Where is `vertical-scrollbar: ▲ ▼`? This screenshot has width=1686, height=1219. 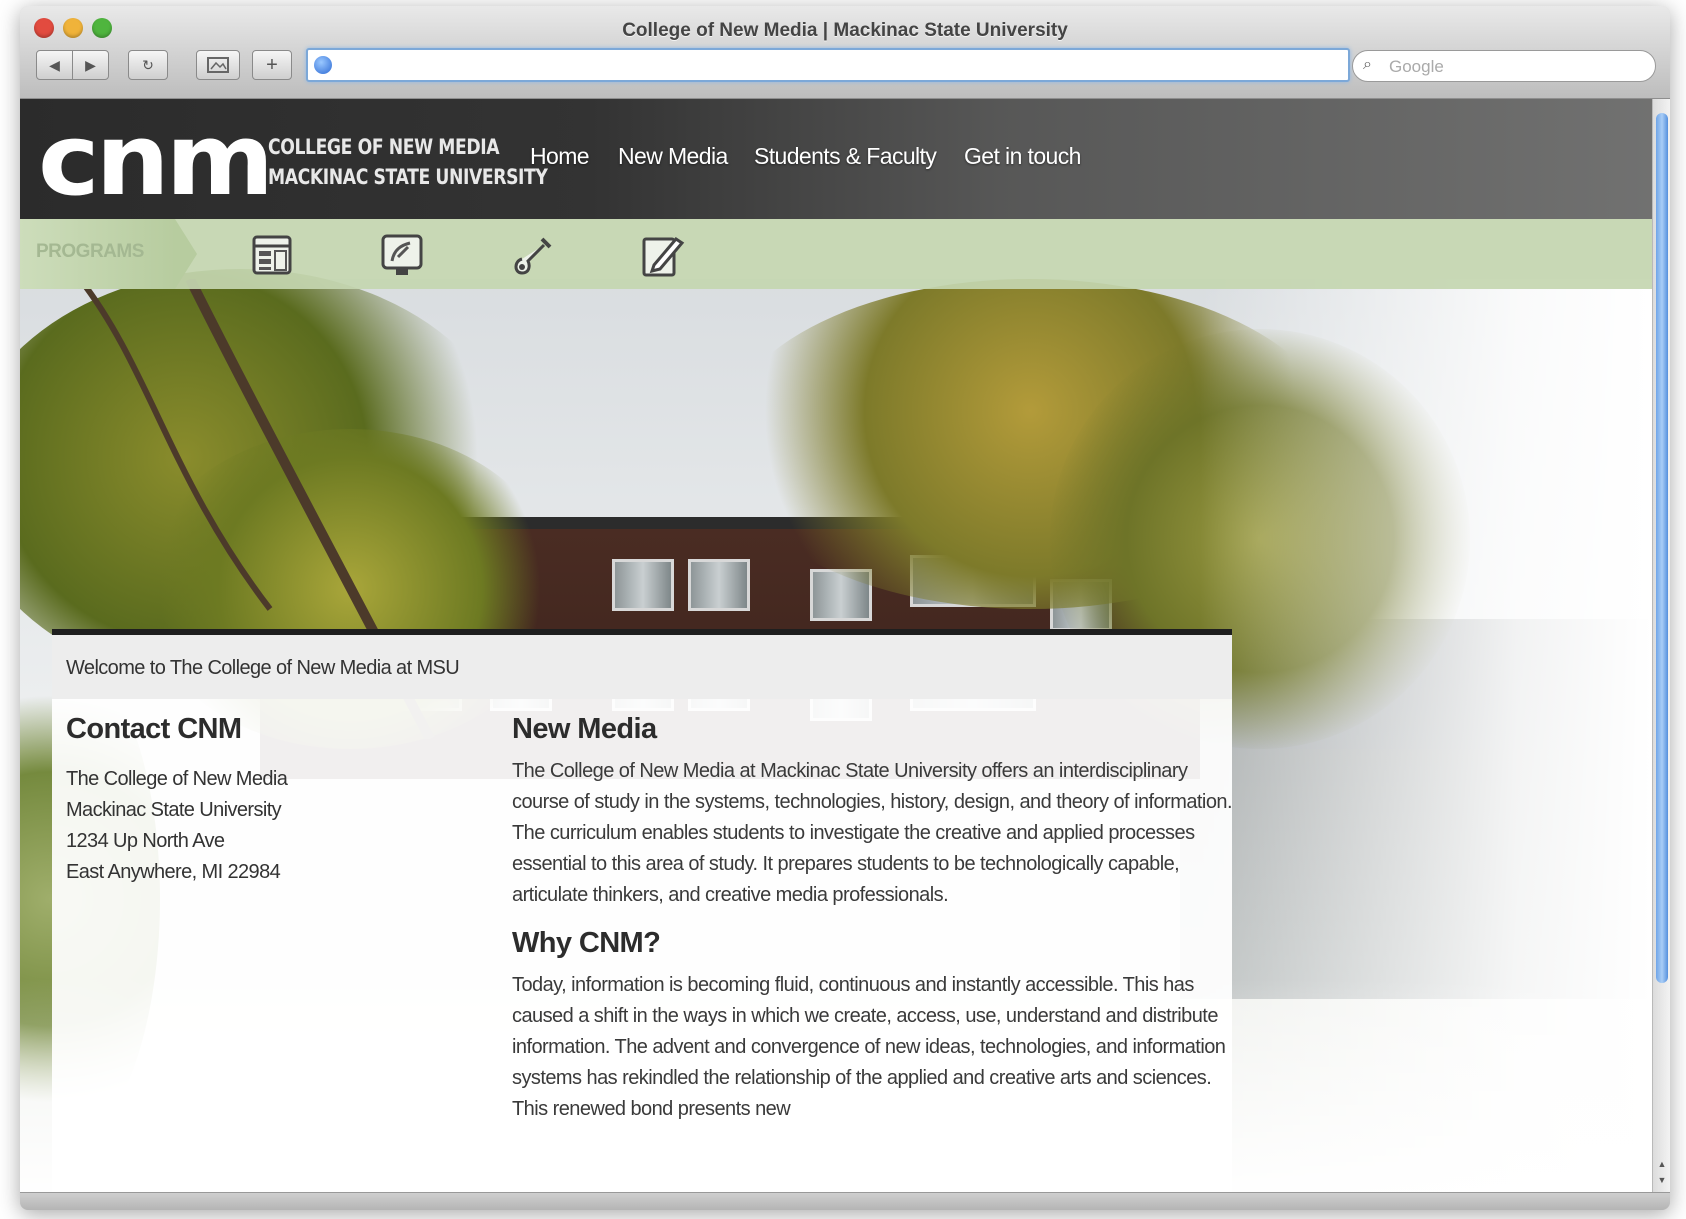 vertical-scrollbar: ▲ ▼ is located at coordinates (1661, 645).